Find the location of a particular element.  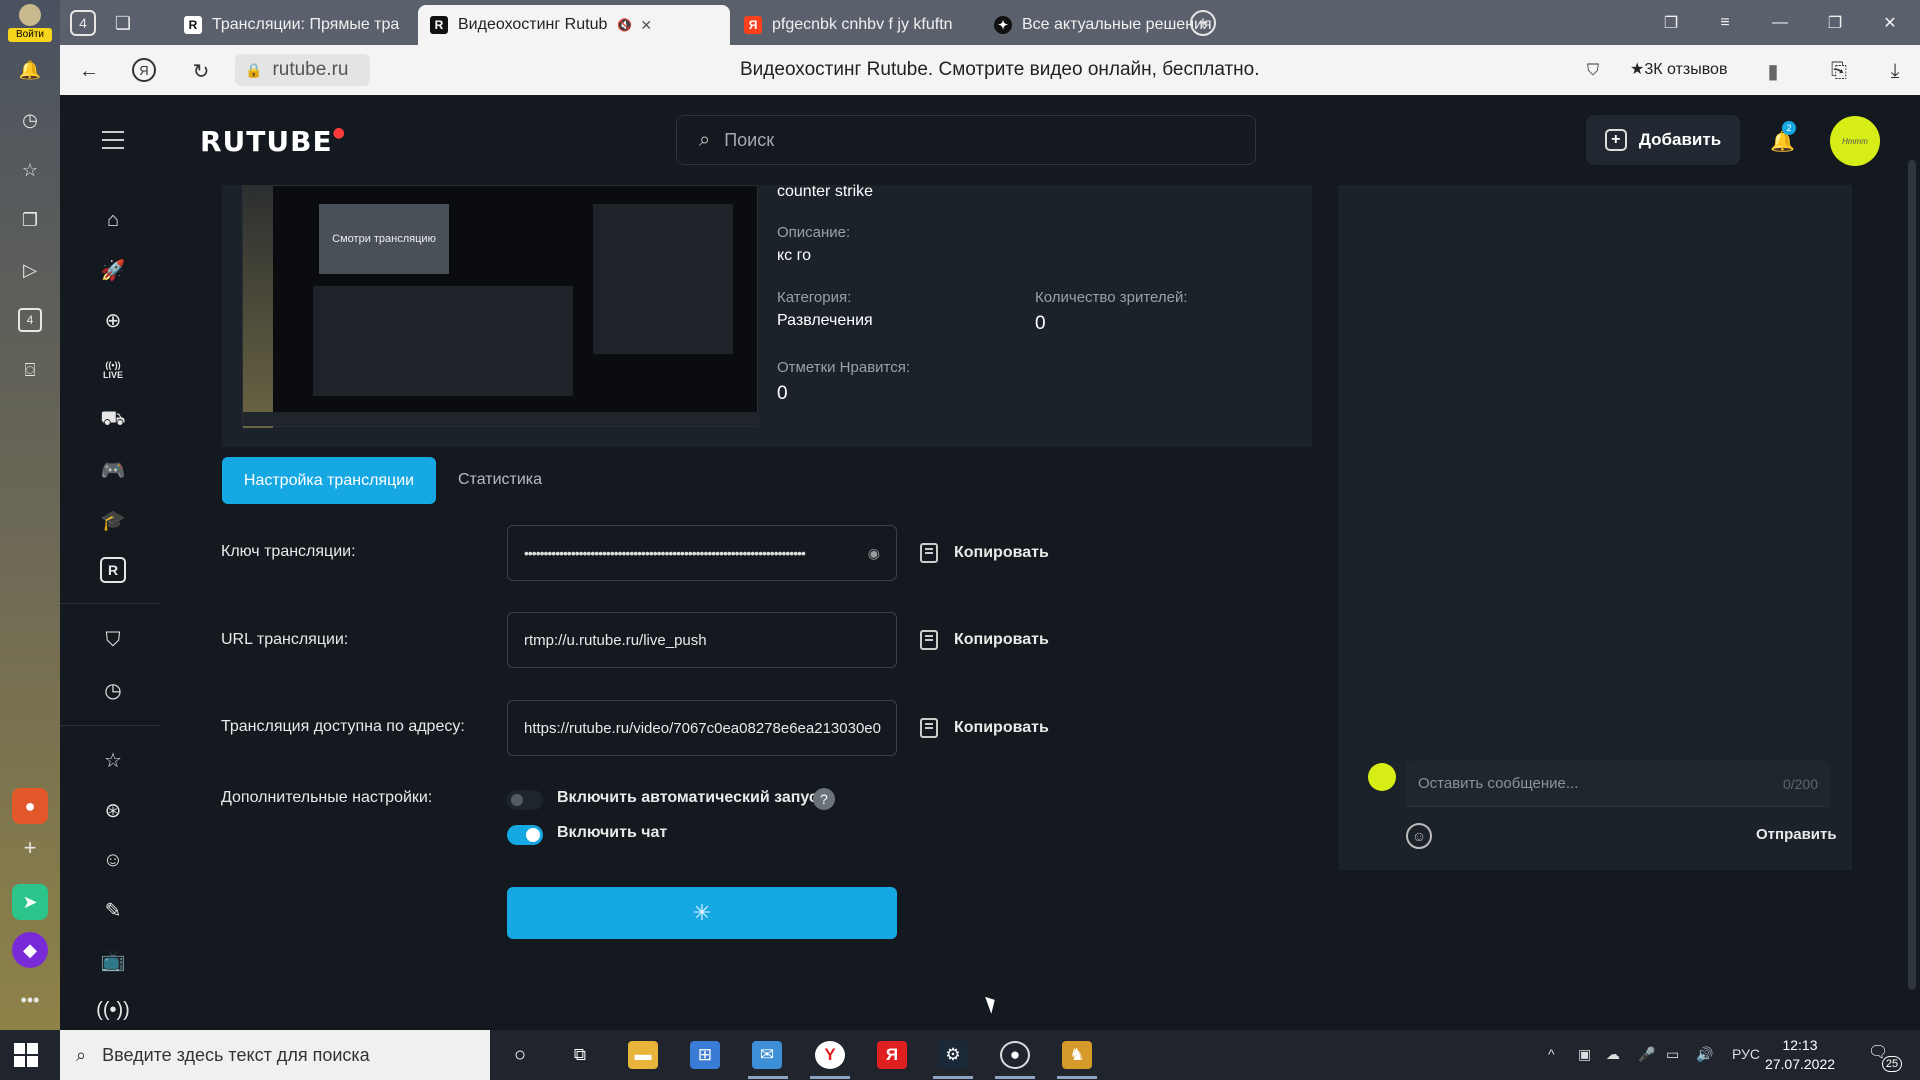

home-icon: ⌂ is located at coordinates (113, 220).